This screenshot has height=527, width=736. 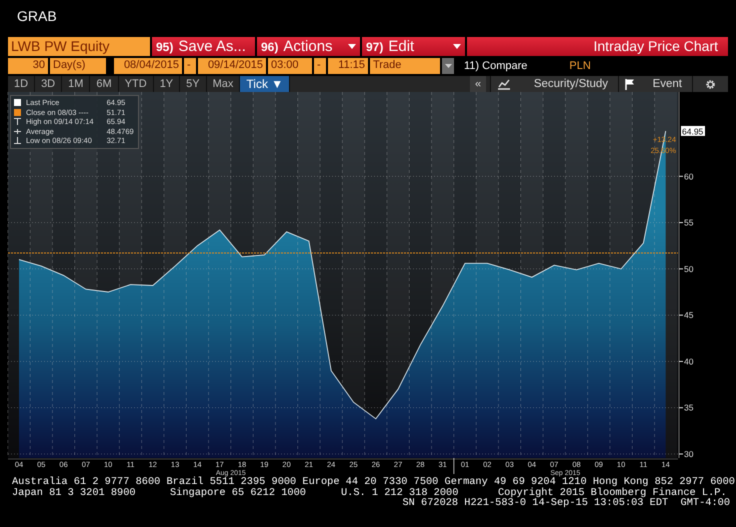 What do you see at coordinates (232, 66) in the screenshot?
I see `end-date-field: 09/14/2015` at bounding box center [232, 66].